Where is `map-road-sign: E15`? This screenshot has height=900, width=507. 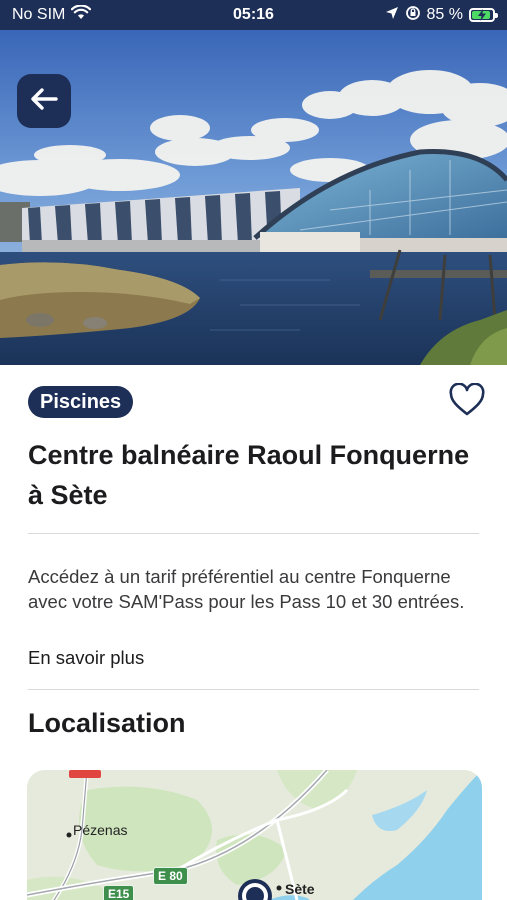
map-road-sign: E15 is located at coordinates (119, 892).